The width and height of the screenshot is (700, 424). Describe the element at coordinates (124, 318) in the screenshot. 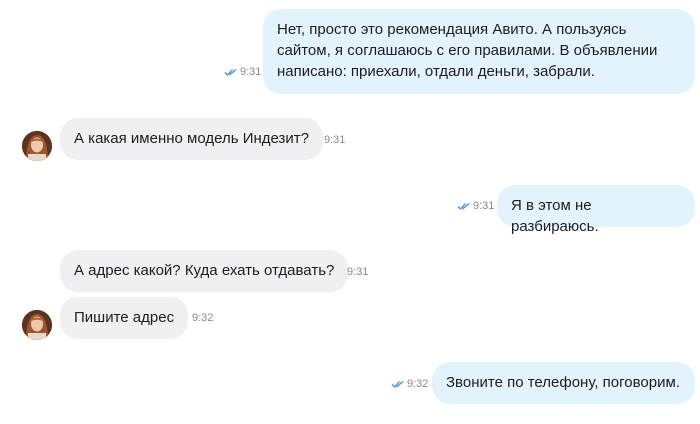

I see `message-bubble-incoming: Пишите адрес` at that location.